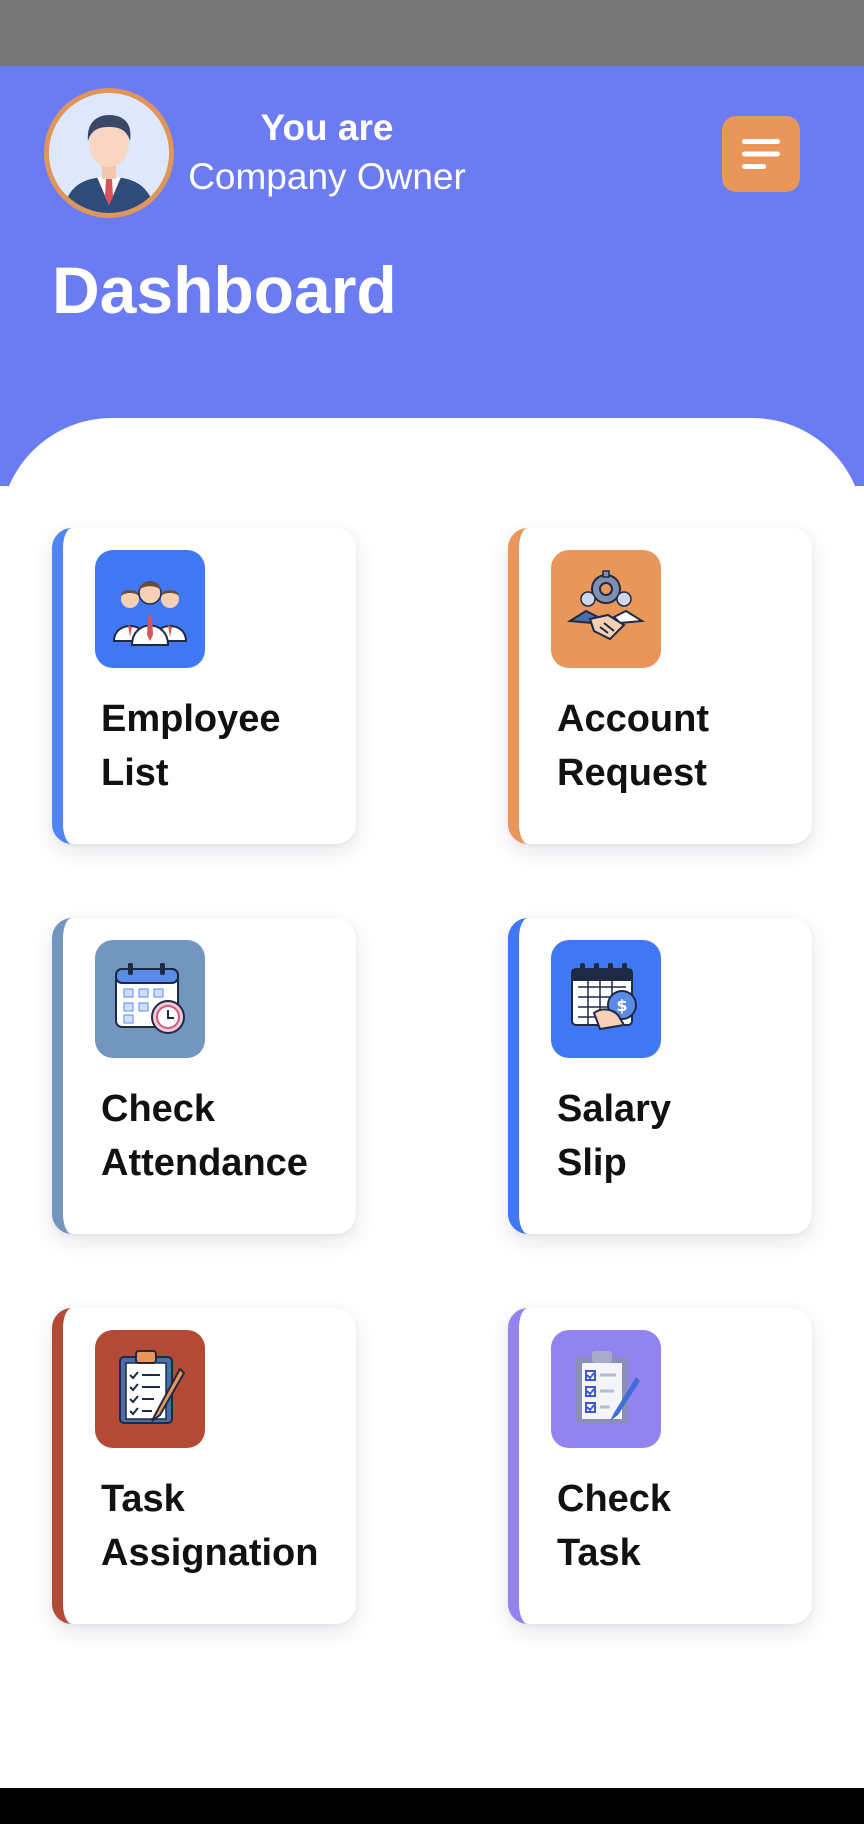 This screenshot has width=864, height=1824. I want to click on card-label-line2: Attendance, so click(204, 1163).